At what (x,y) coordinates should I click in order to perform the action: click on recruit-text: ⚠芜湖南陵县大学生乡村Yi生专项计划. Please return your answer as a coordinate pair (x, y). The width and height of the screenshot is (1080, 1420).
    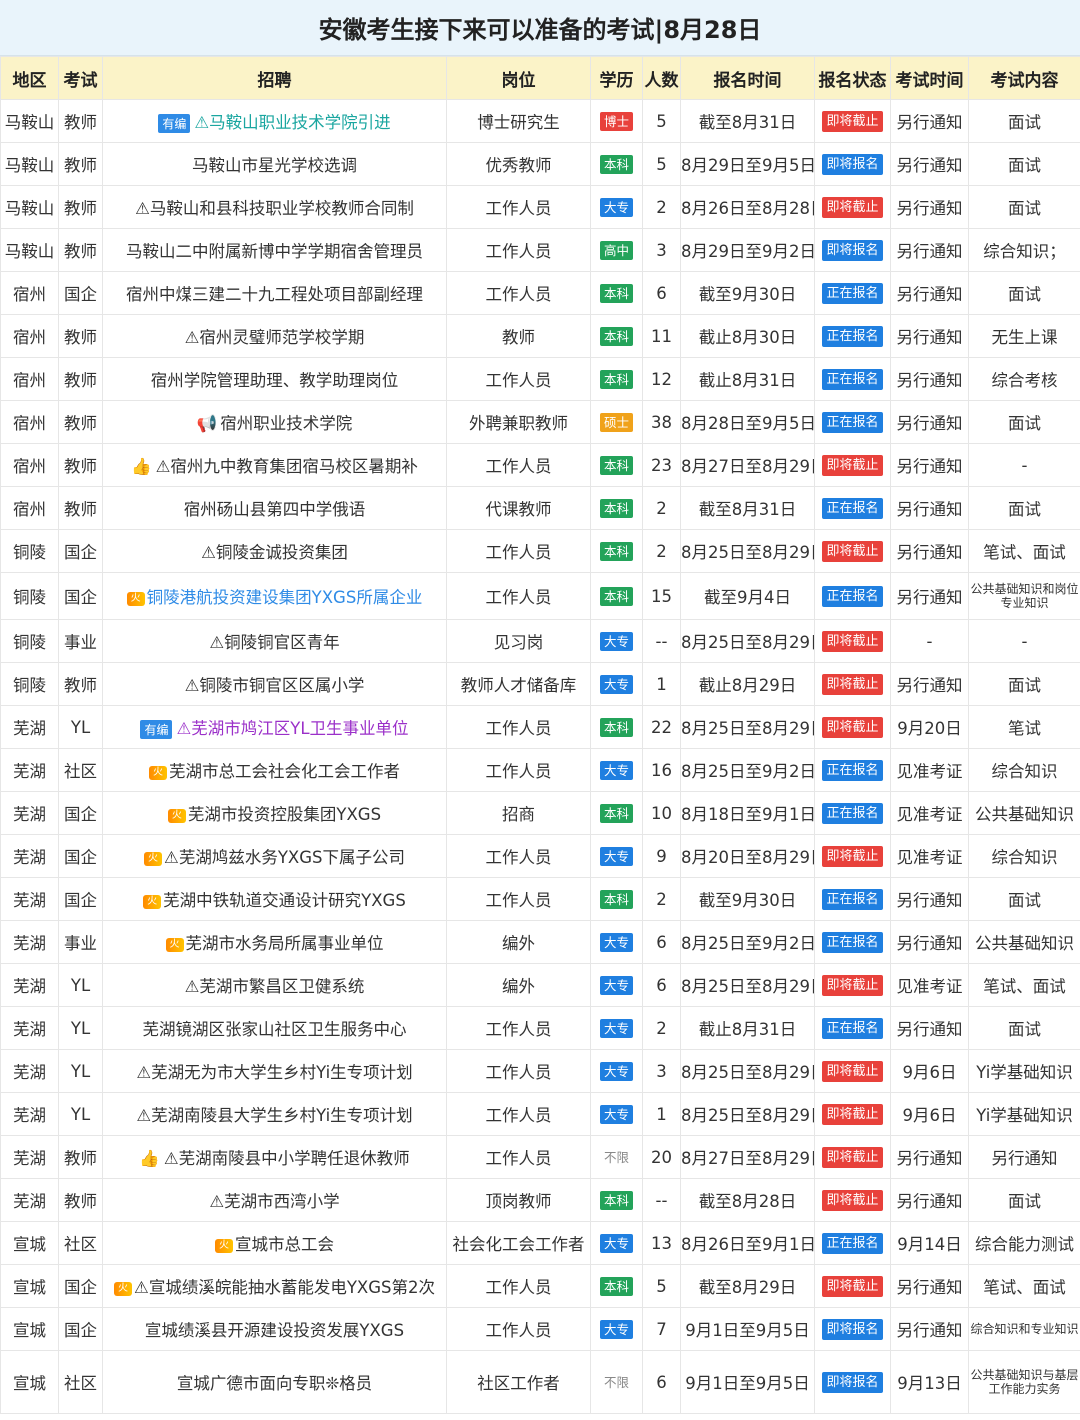
    Looking at the image, I should click on (274, 1115).